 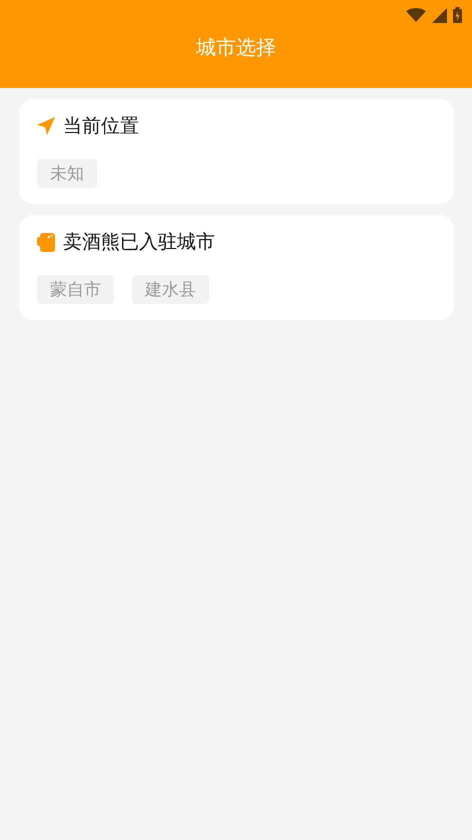 I want to click on section-title: 当前位置, so click(x=101, y=126).